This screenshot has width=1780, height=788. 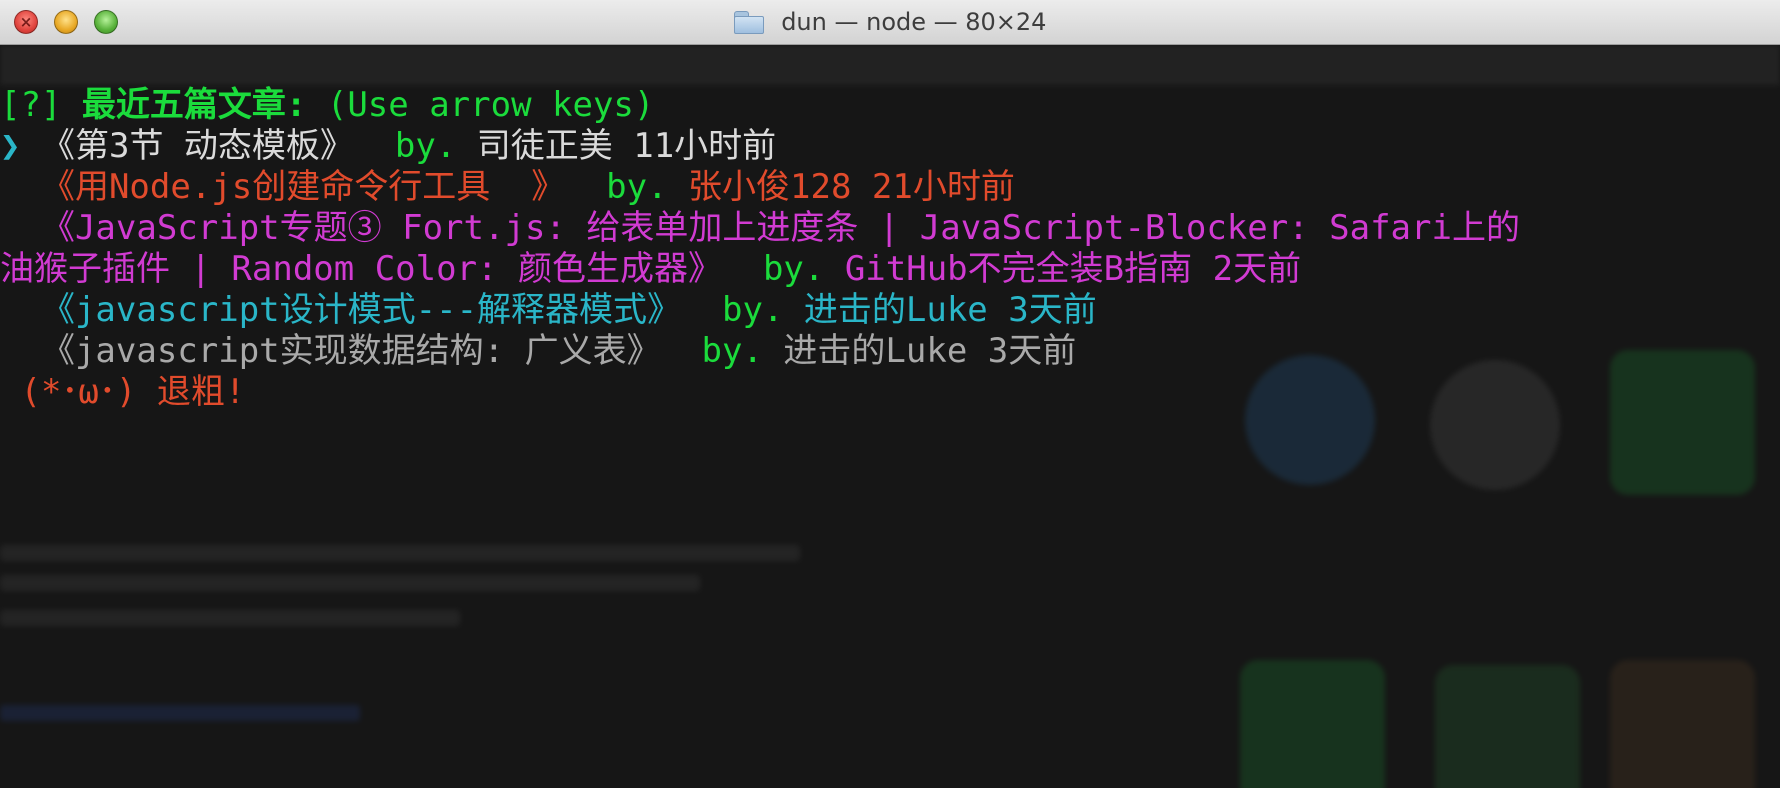 I want to click on window-title-area: dun — node — 80×24, so click(x=890, y=22).